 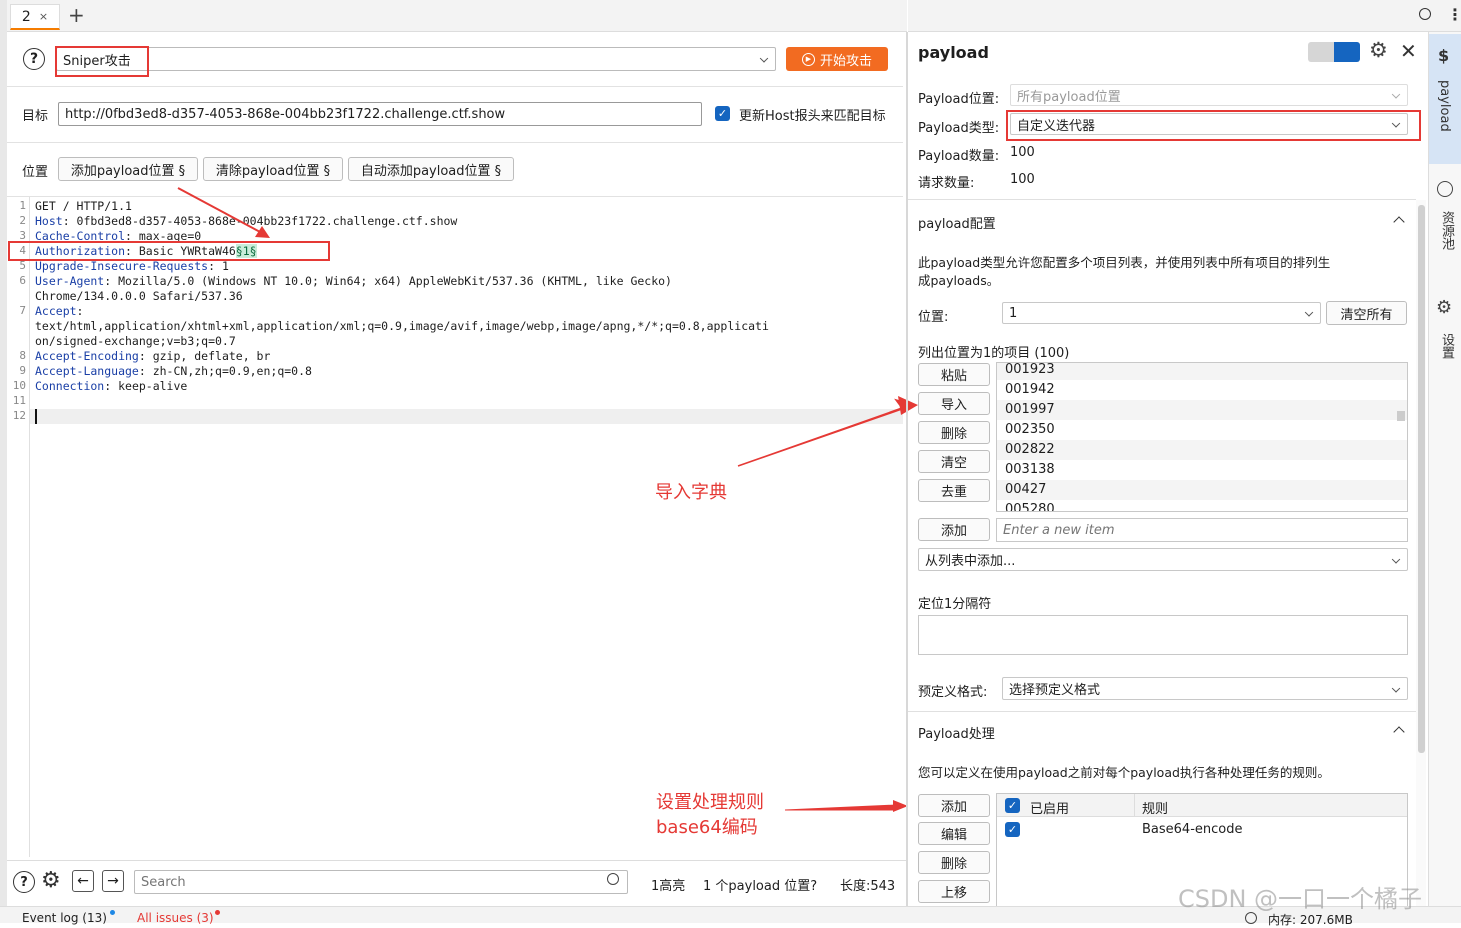 What do you see at coordinates (381, 882) in the screenshot?
I see `search-input` at bounding box center [381, 882].